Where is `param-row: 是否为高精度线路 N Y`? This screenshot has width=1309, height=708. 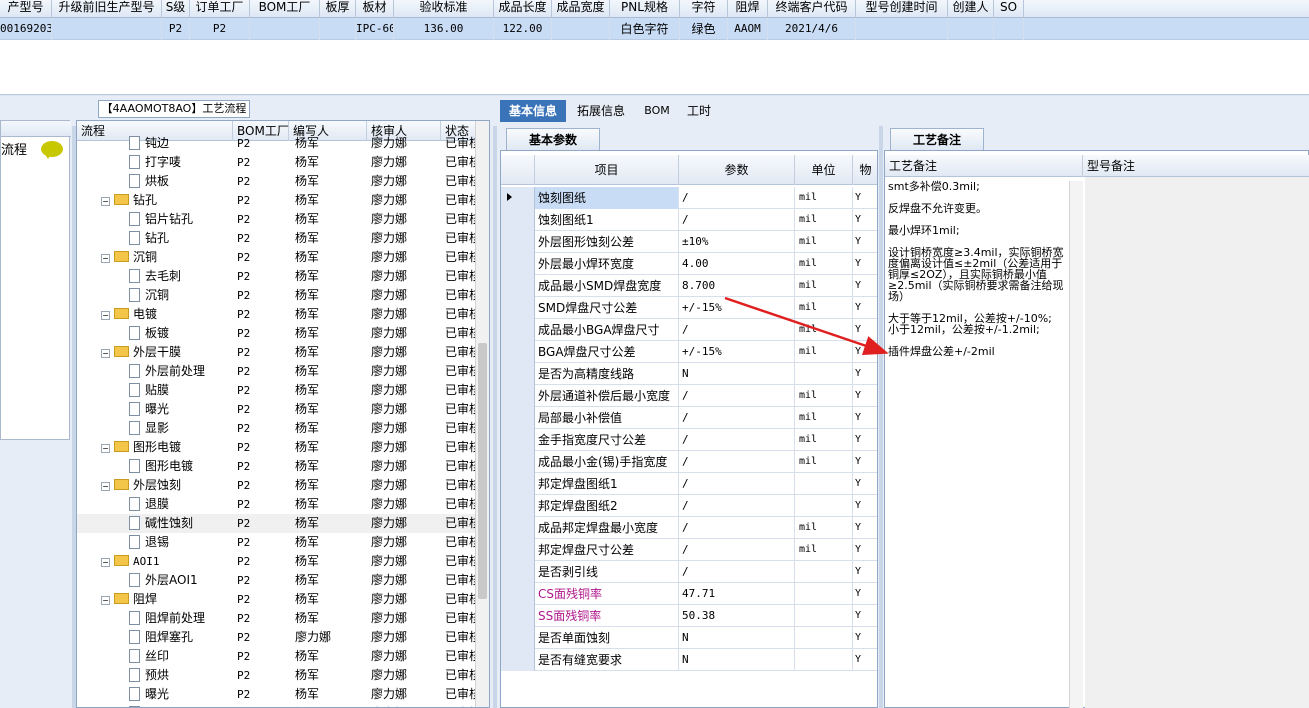
param-row: 是否为高精度线路 N Y is located at coordinates (689, 374).